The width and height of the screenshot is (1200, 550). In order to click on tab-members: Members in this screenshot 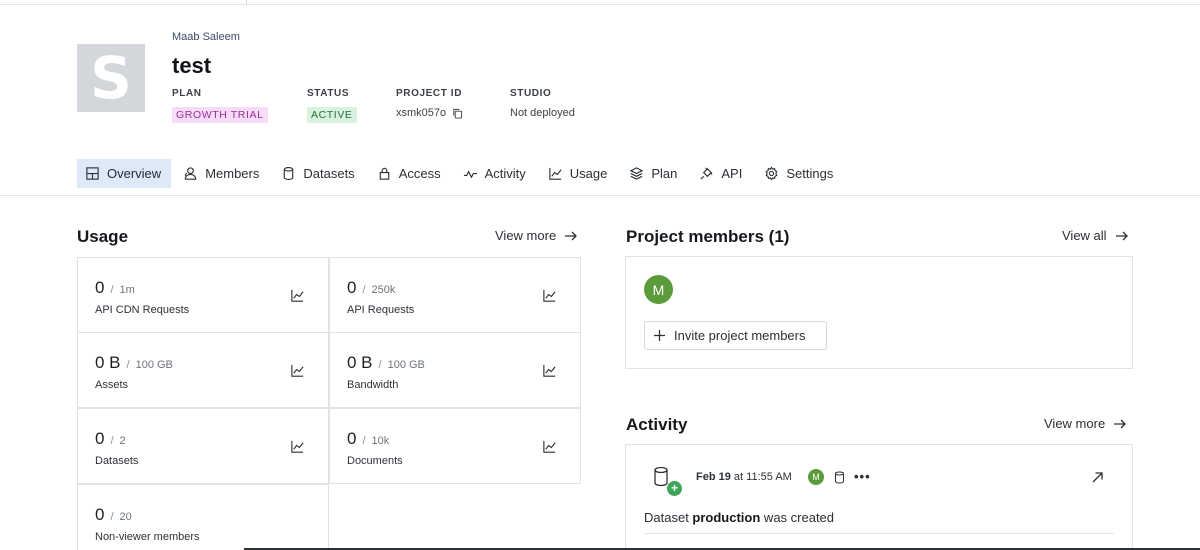, I will do `click(221, 173)`.